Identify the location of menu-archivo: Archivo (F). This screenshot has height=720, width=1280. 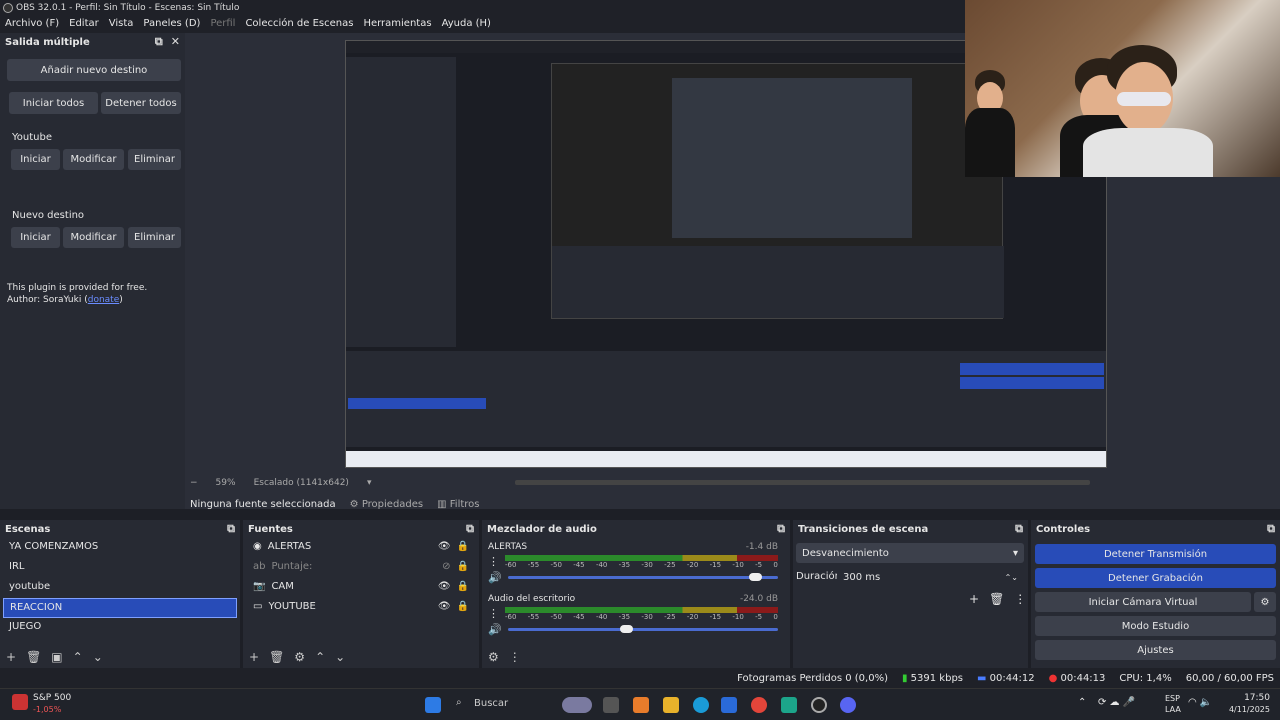
(32, 24).